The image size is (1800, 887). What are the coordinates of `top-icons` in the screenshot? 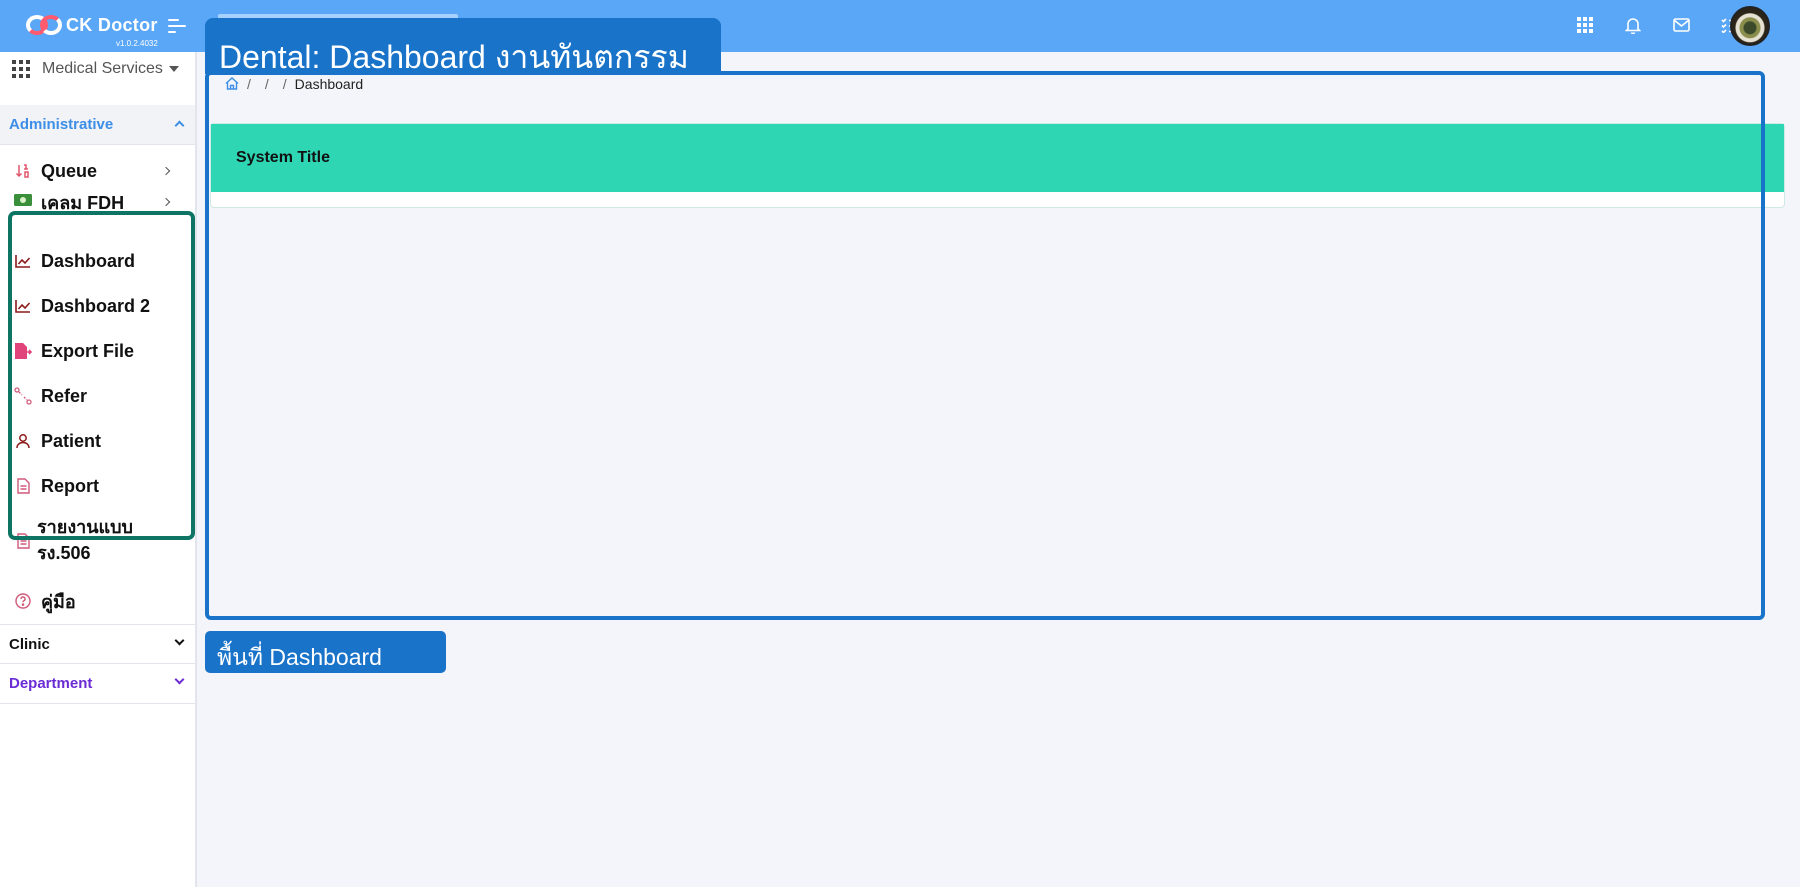 It's located at (1644, 25).